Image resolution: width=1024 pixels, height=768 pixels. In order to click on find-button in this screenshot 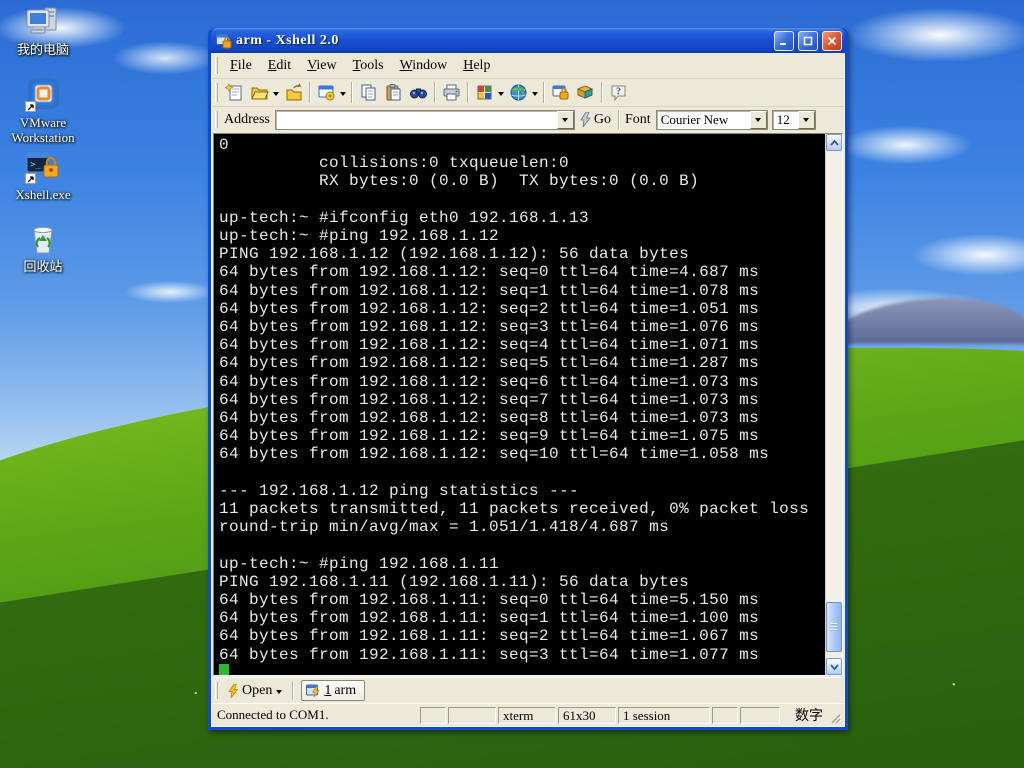, I will do `click(418, 93)`.